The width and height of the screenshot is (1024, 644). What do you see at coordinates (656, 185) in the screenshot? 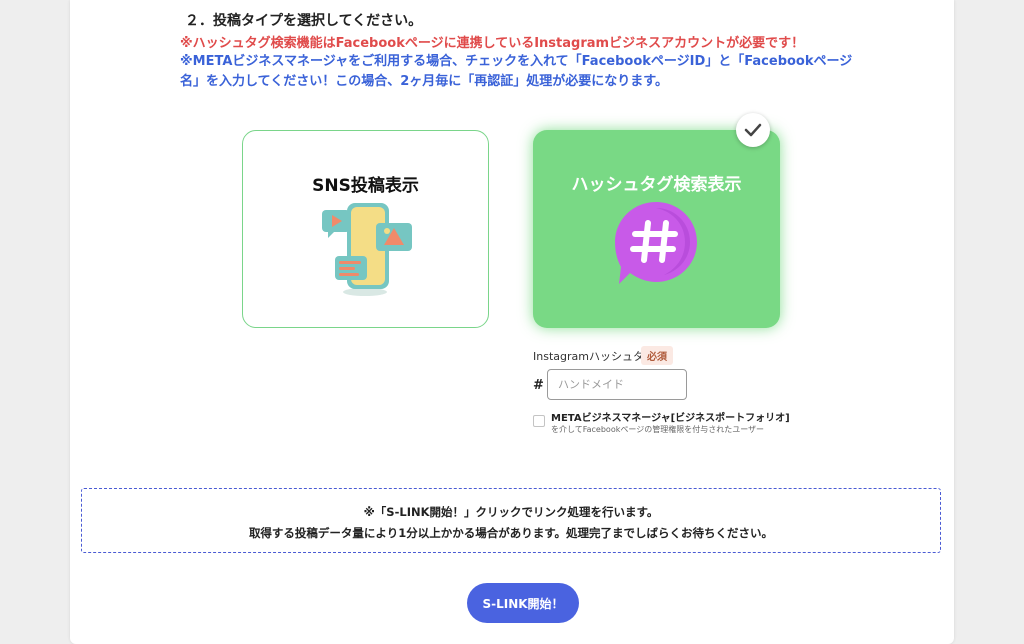
I see `hashtag-card-title: ハッシュタグ検索表示` at bounding box center [656, 185].